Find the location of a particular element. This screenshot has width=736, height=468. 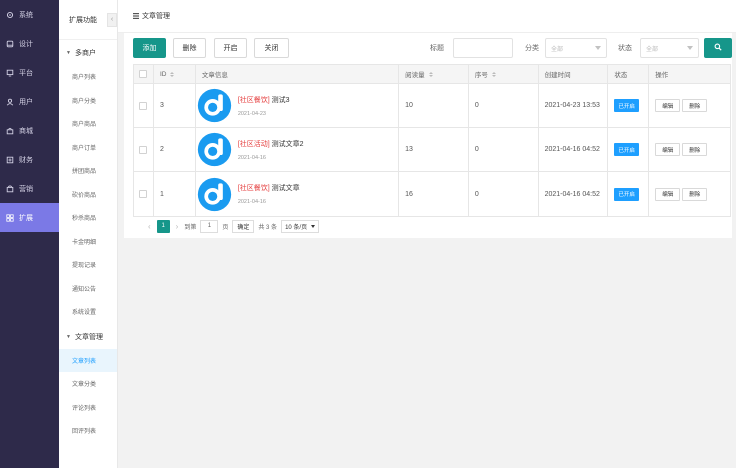

subnav-item: 通知公告 is located at coordinates (88, 289).